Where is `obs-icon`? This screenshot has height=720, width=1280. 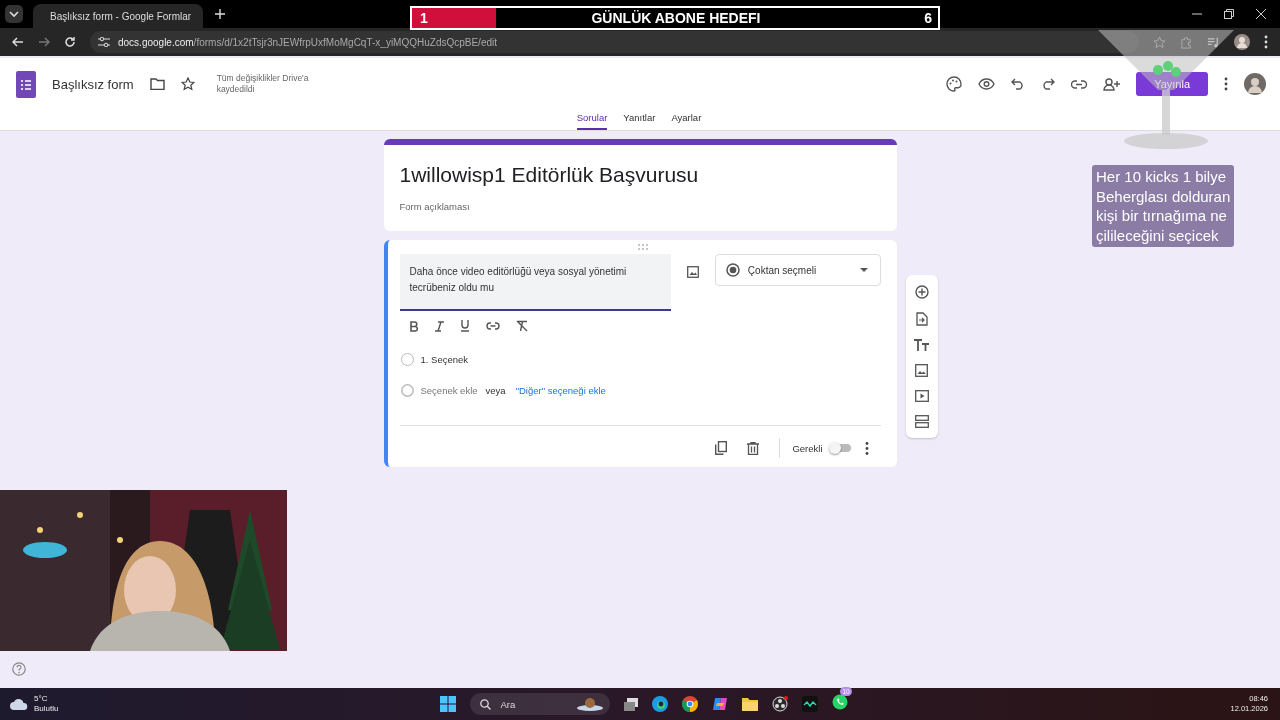 obs-icon is located at coordinates (780, 704).